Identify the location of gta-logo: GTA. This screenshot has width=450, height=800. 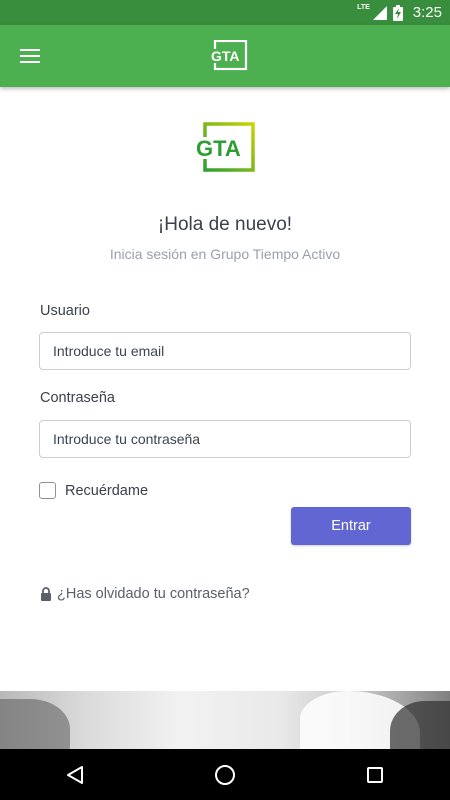
(225, 147).